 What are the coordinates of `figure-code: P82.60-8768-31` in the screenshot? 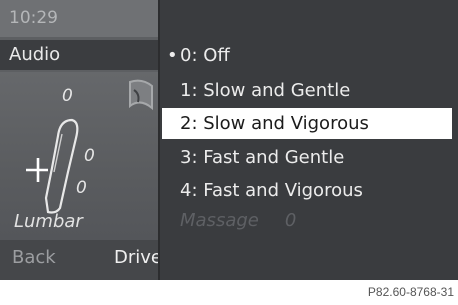 It's located at (410, 292).